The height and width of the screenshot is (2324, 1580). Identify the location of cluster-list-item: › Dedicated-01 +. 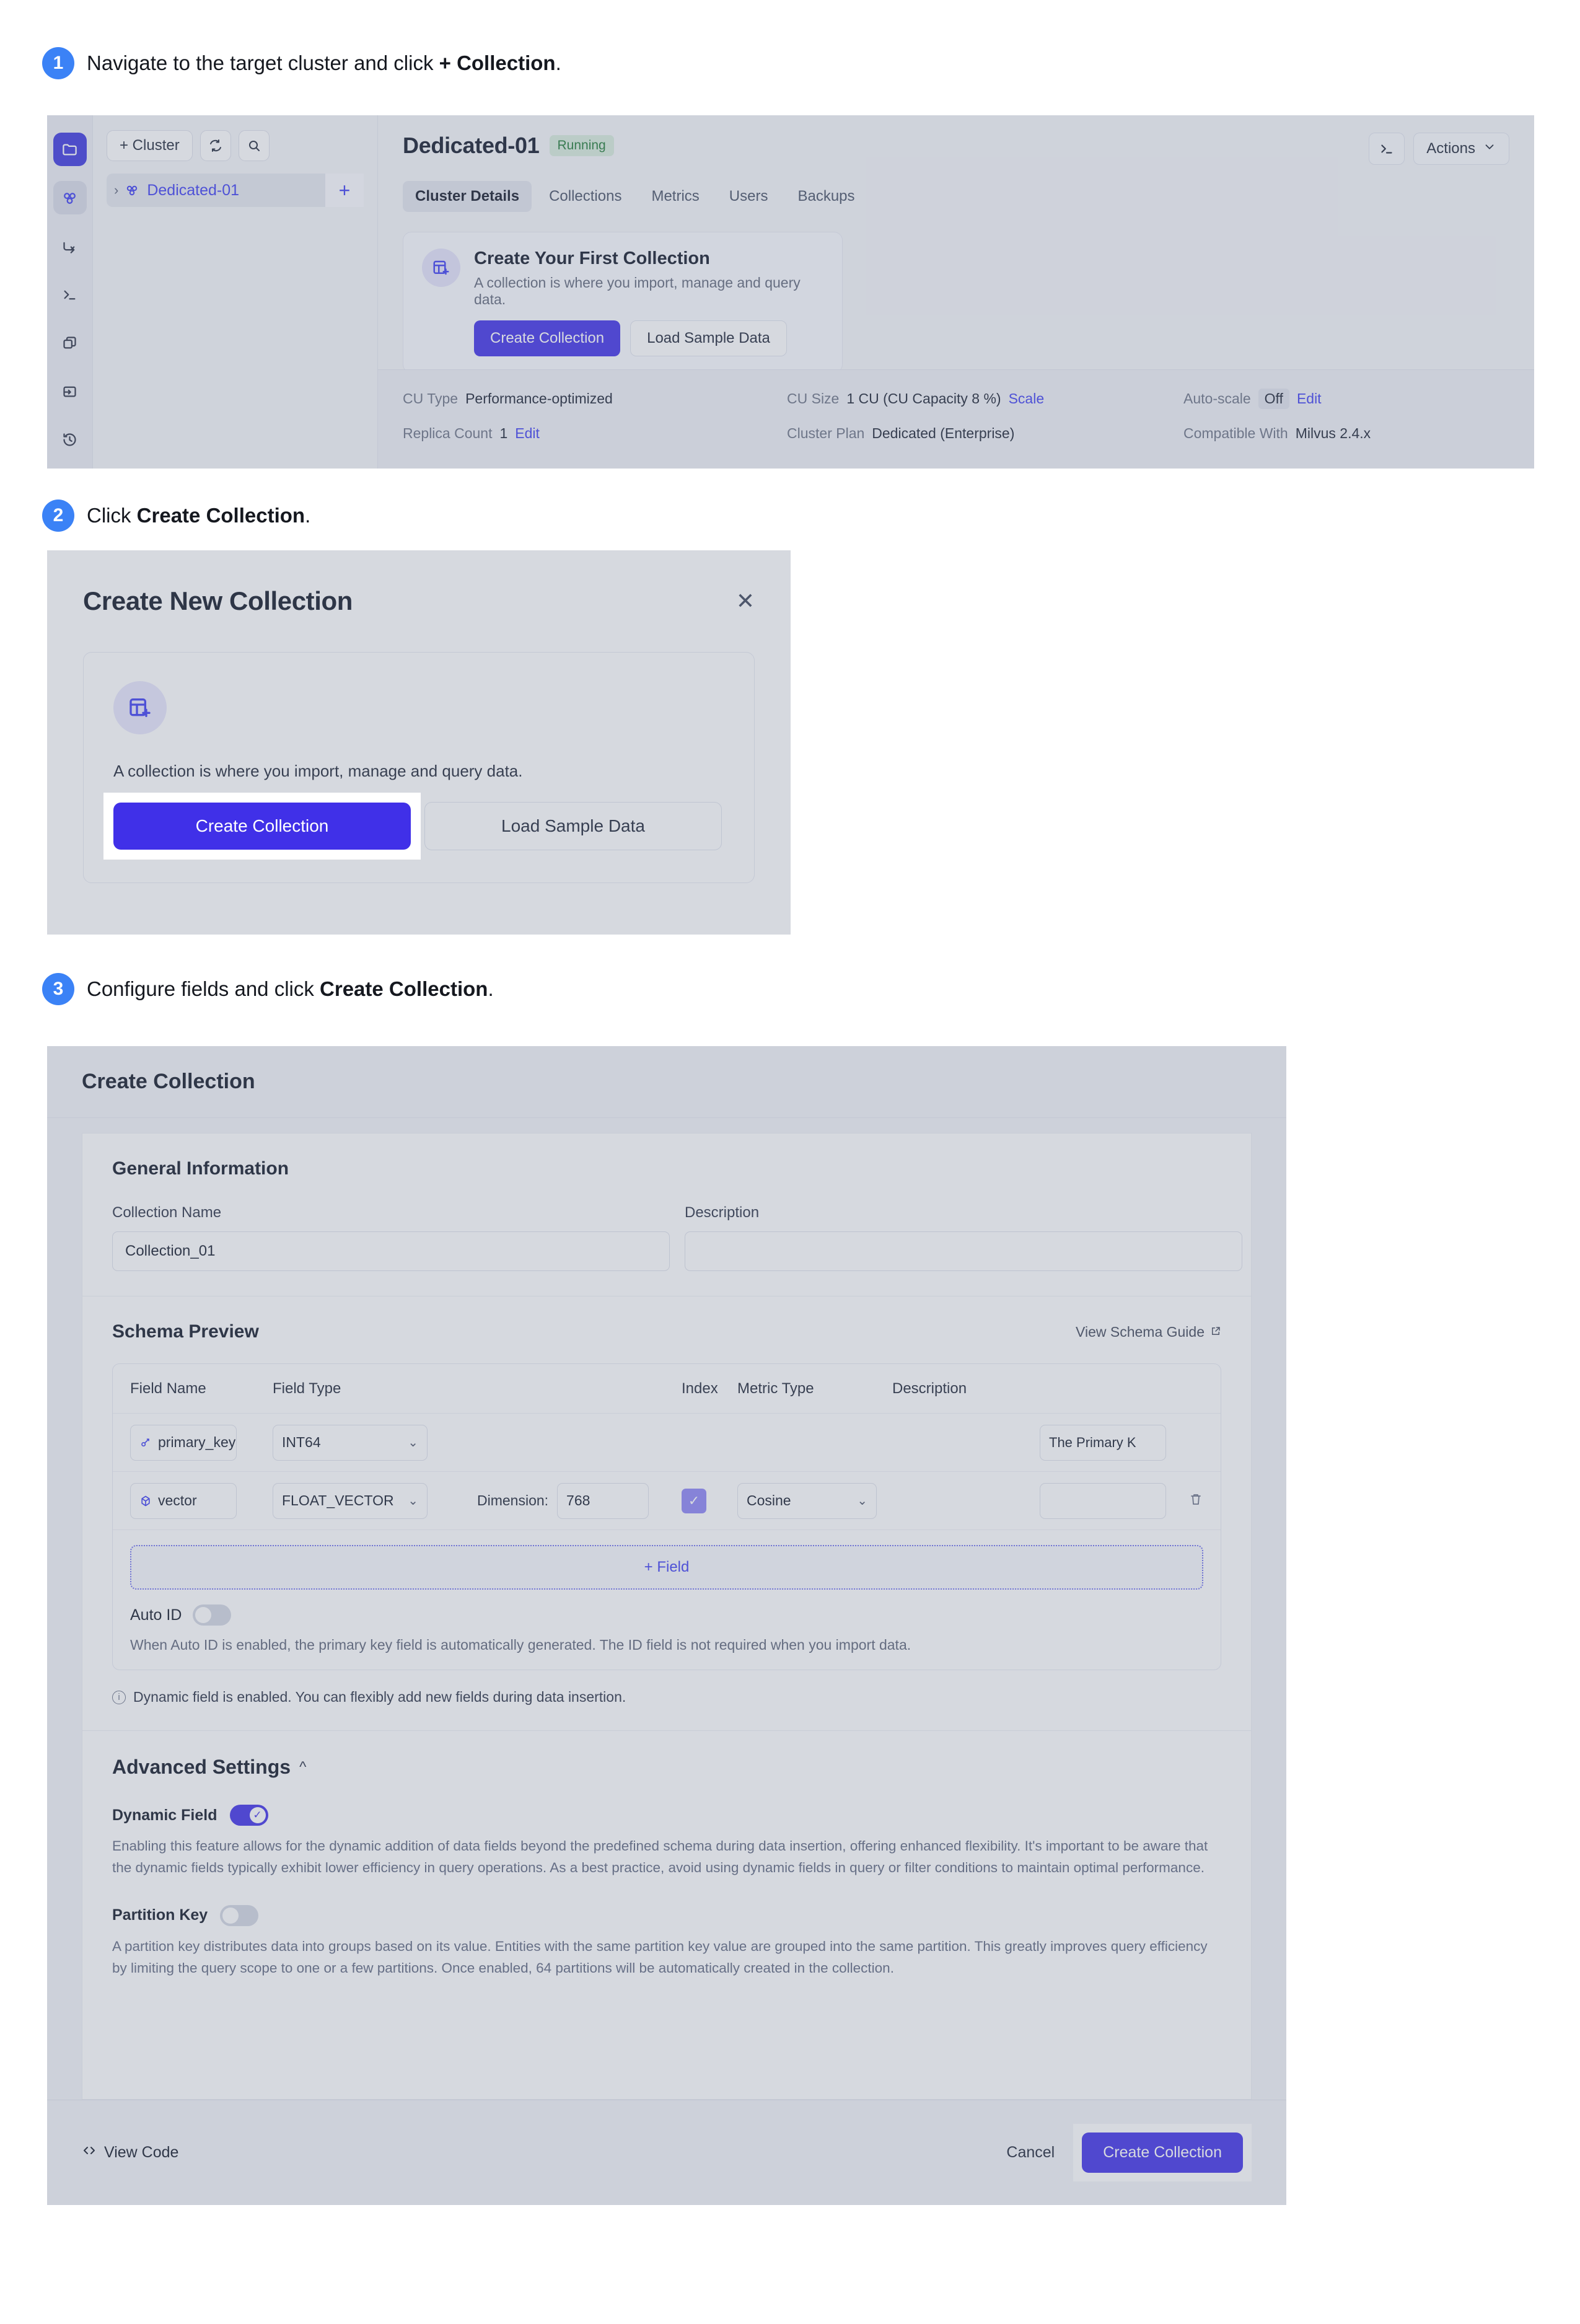
(235, 190).